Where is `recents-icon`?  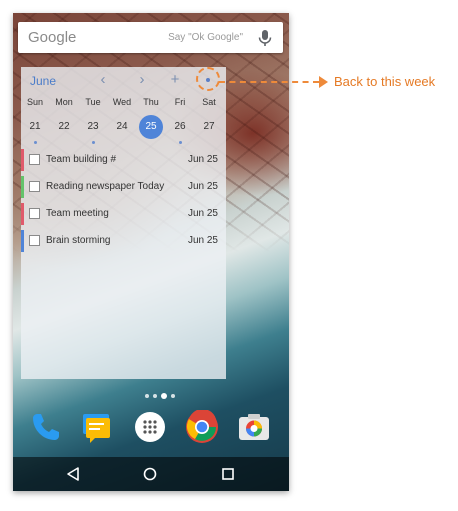
recents-icon is located at coordinates (228, 474).